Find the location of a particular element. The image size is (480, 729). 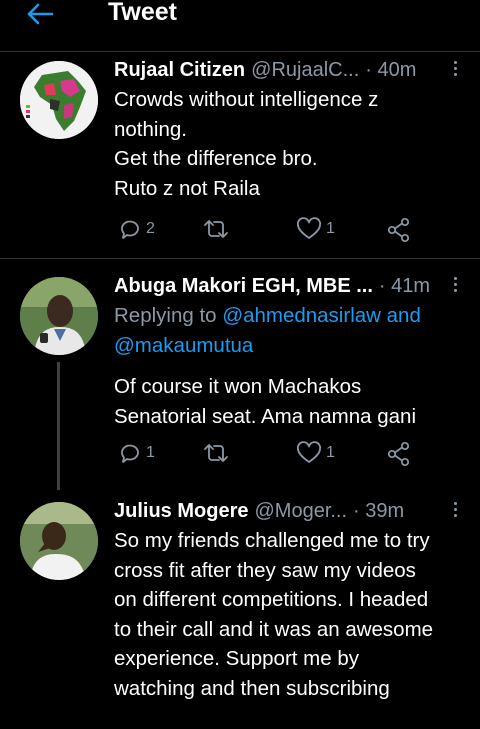

tweet-text-line: Crowds without intelligence z is located at coordinates (246, 99).